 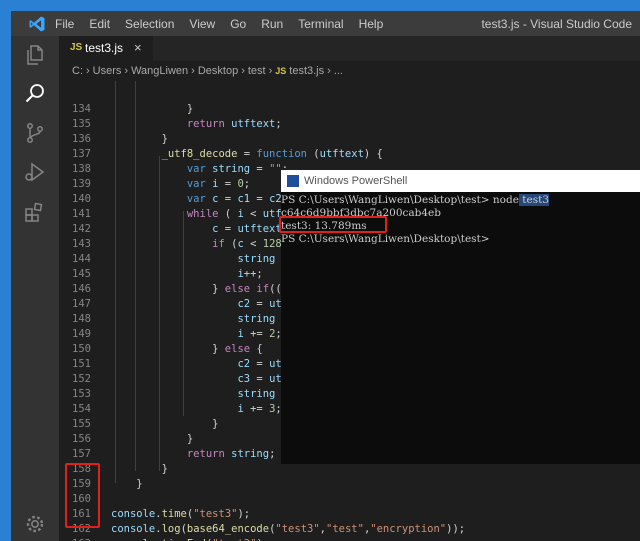 What do you see at coordinates (187, 539) in the screenshot?
I see `line-code: console.timeEnd("test3")` at bounding box center [187, 539].